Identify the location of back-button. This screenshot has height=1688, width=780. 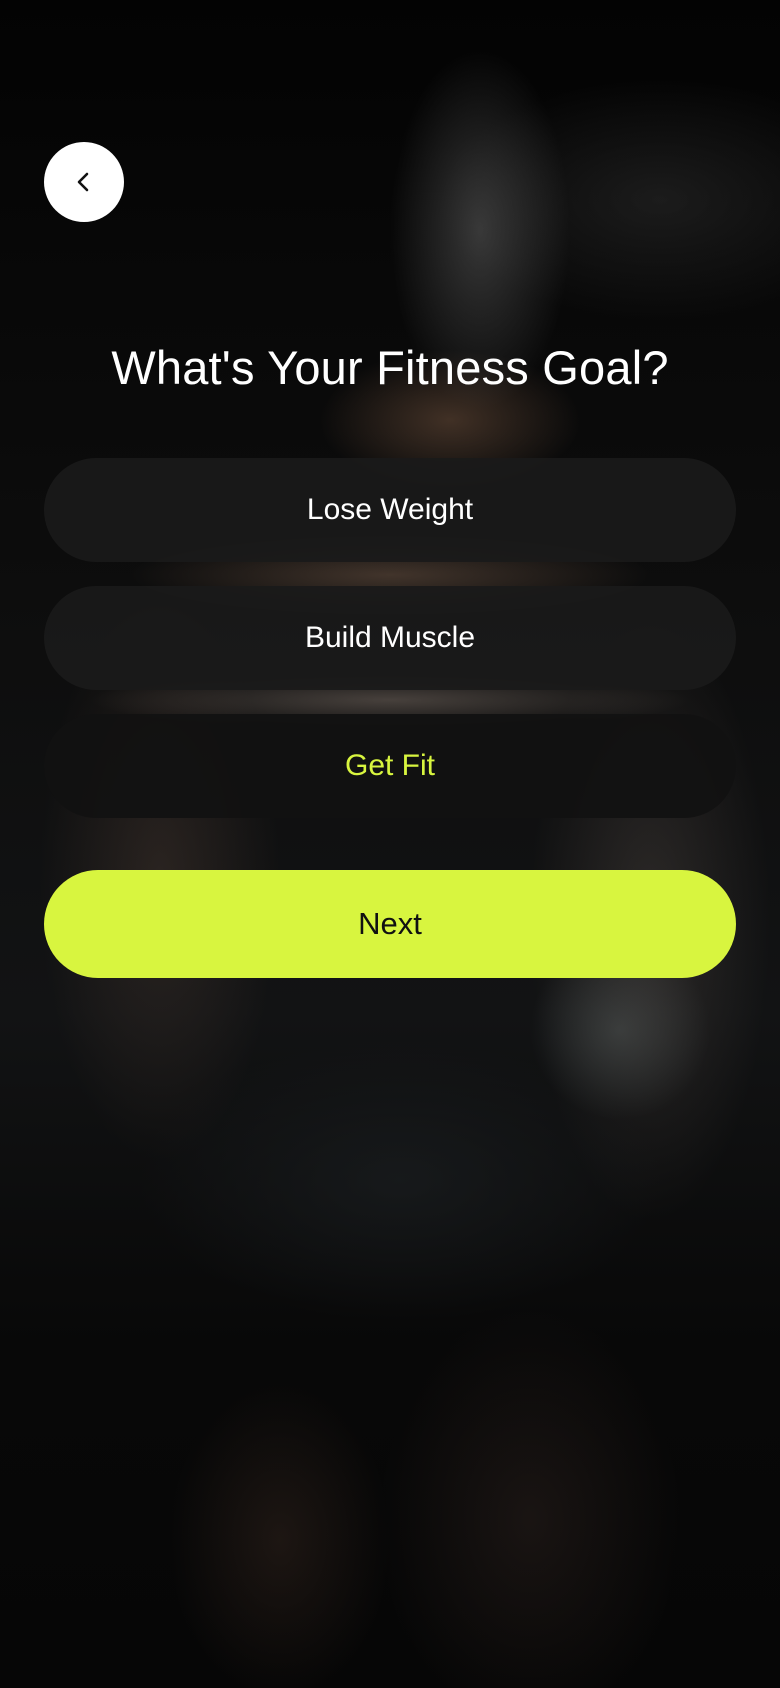
(84, 182).